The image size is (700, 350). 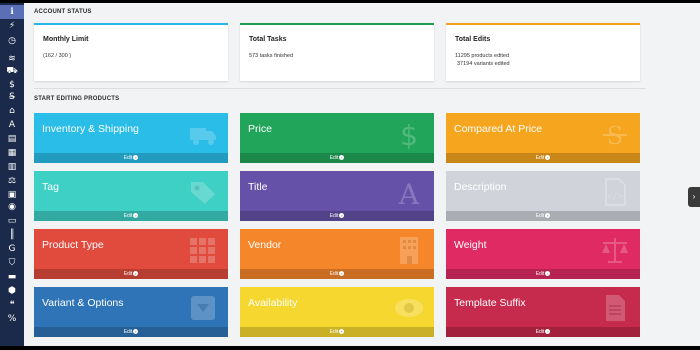 What do you see at coordinates (470, 245) in the screenshot?
I see `tile-label: Weight` at bounding box center [470, 245].